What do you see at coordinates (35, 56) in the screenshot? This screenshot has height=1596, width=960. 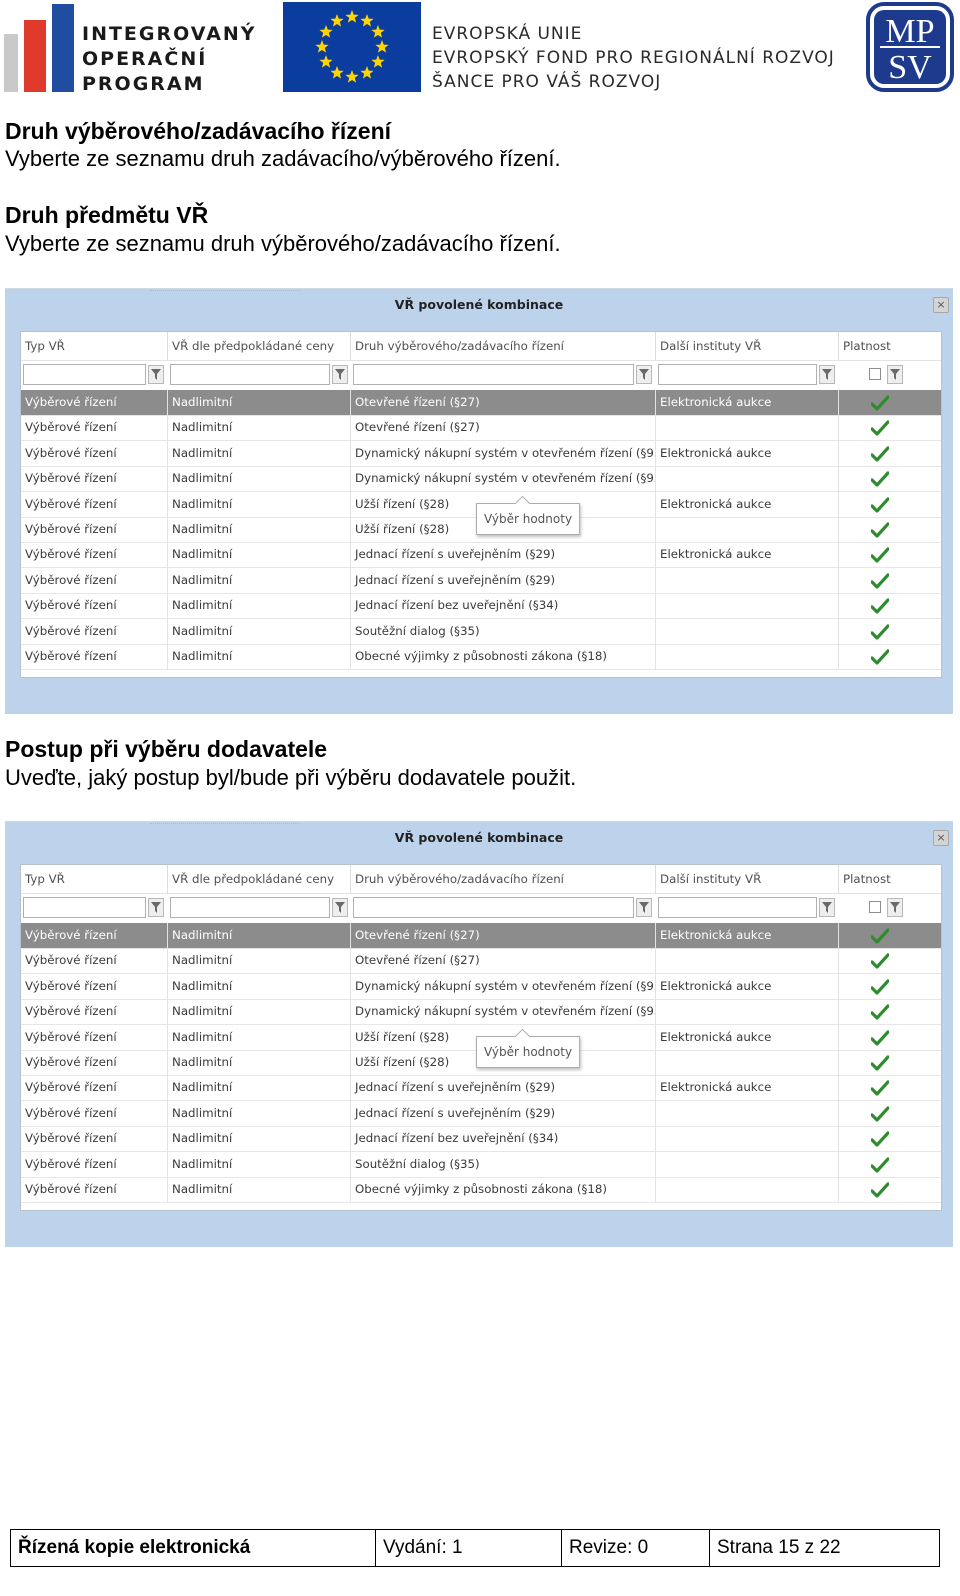 I see `iop-logo-bar-red` at bounding box center [35, 56].